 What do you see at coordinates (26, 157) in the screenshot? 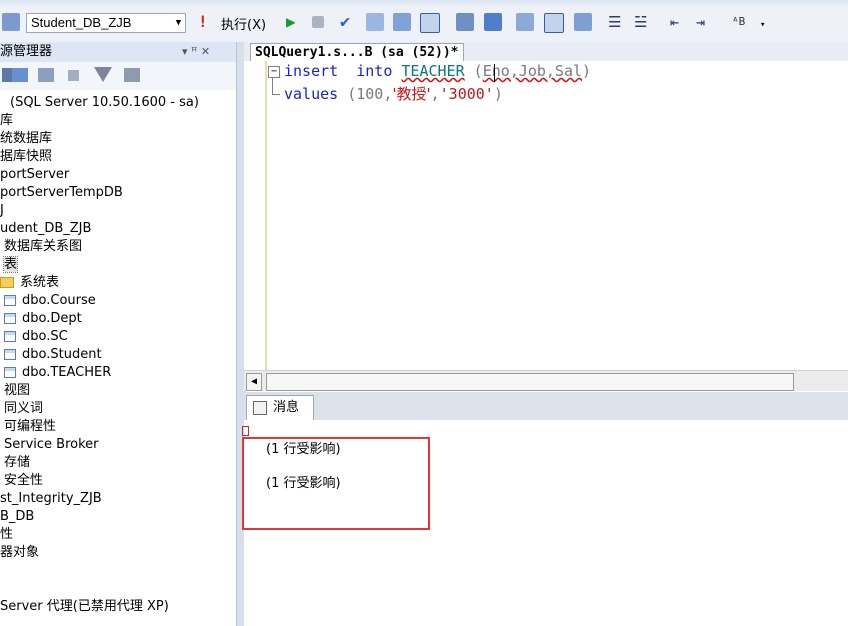
I see `tree-item: 据库快照` at bounding box center [26, 157].